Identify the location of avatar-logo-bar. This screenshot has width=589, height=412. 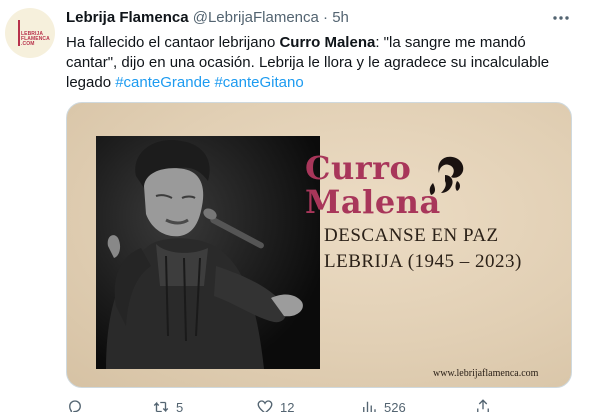
(19, 33).